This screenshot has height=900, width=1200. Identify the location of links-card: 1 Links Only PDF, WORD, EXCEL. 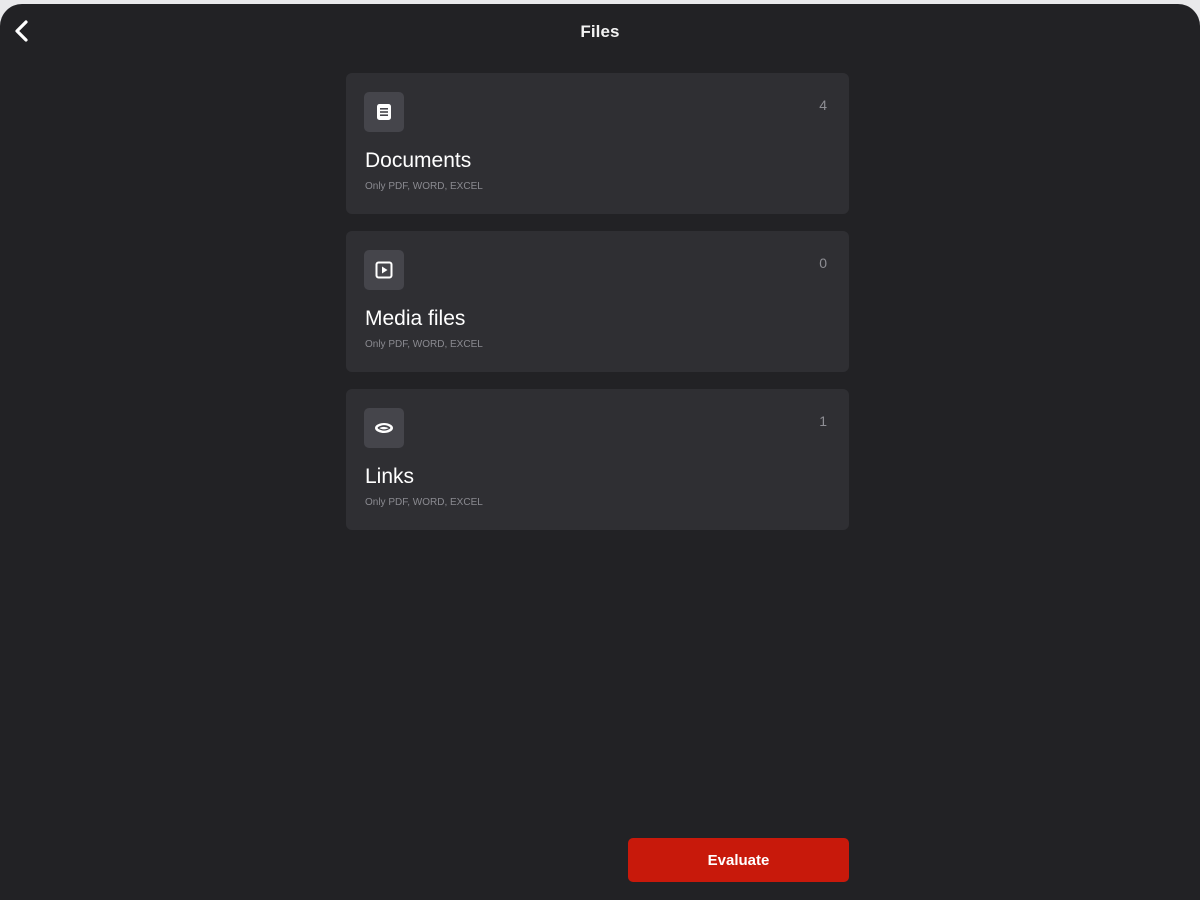
(597, 459).